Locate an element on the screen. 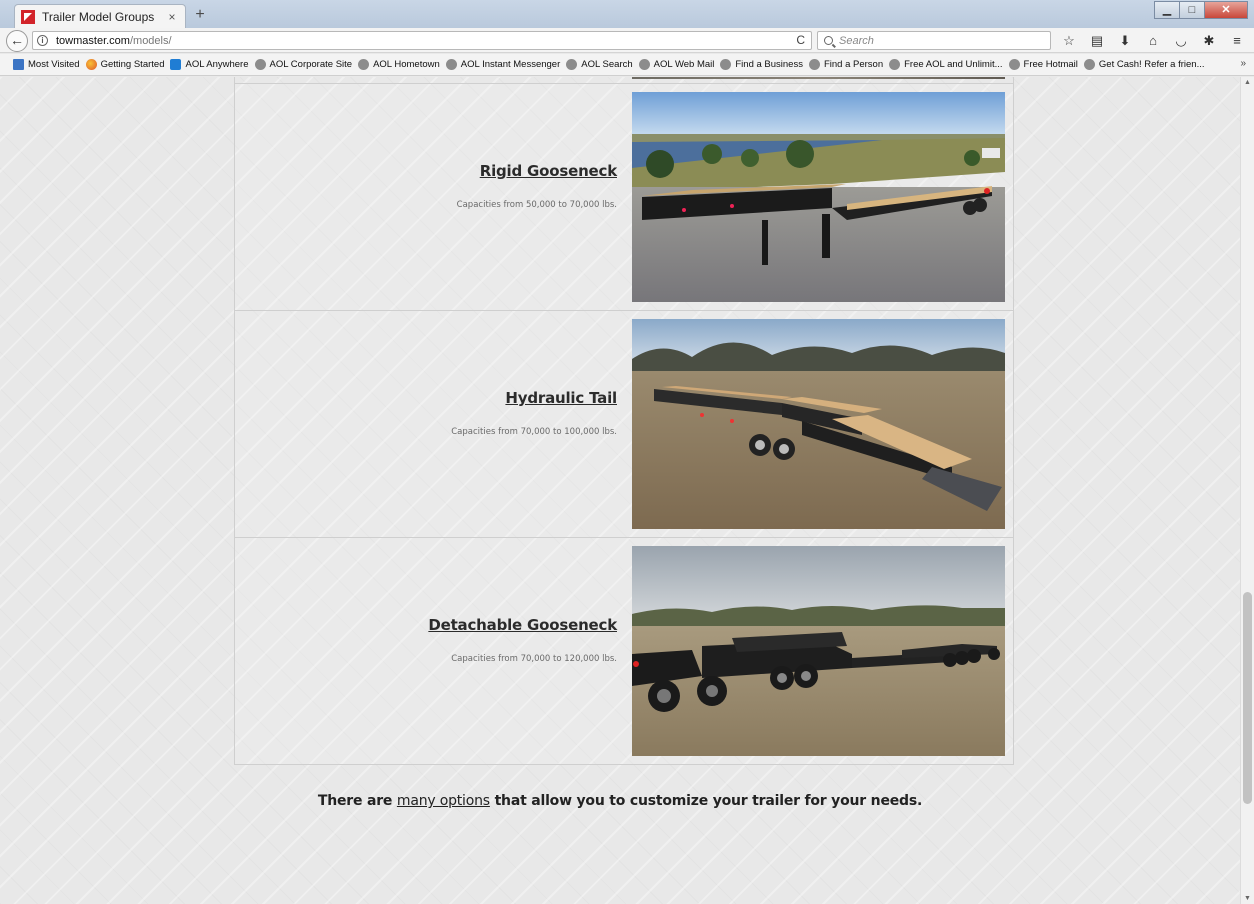 This screenshot has height=904, width=1254. bookmark-label: Find a Person is located at coordinates (853, 64).